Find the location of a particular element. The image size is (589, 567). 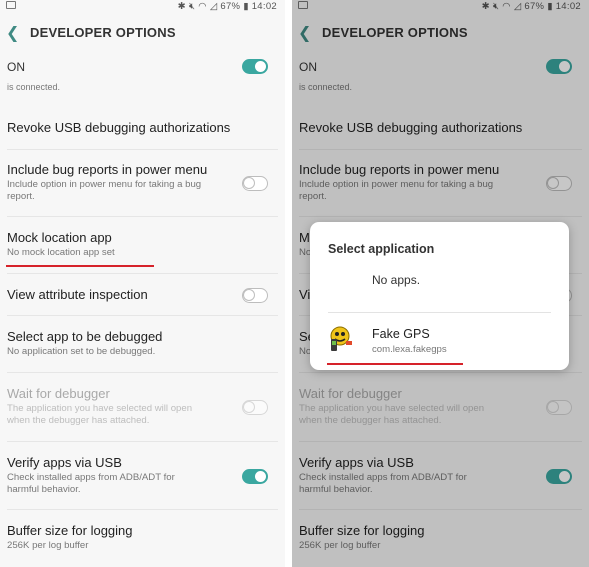

title-bar: ❮ DEVELOPER OPTIONS is located at coordinates (142, 33).